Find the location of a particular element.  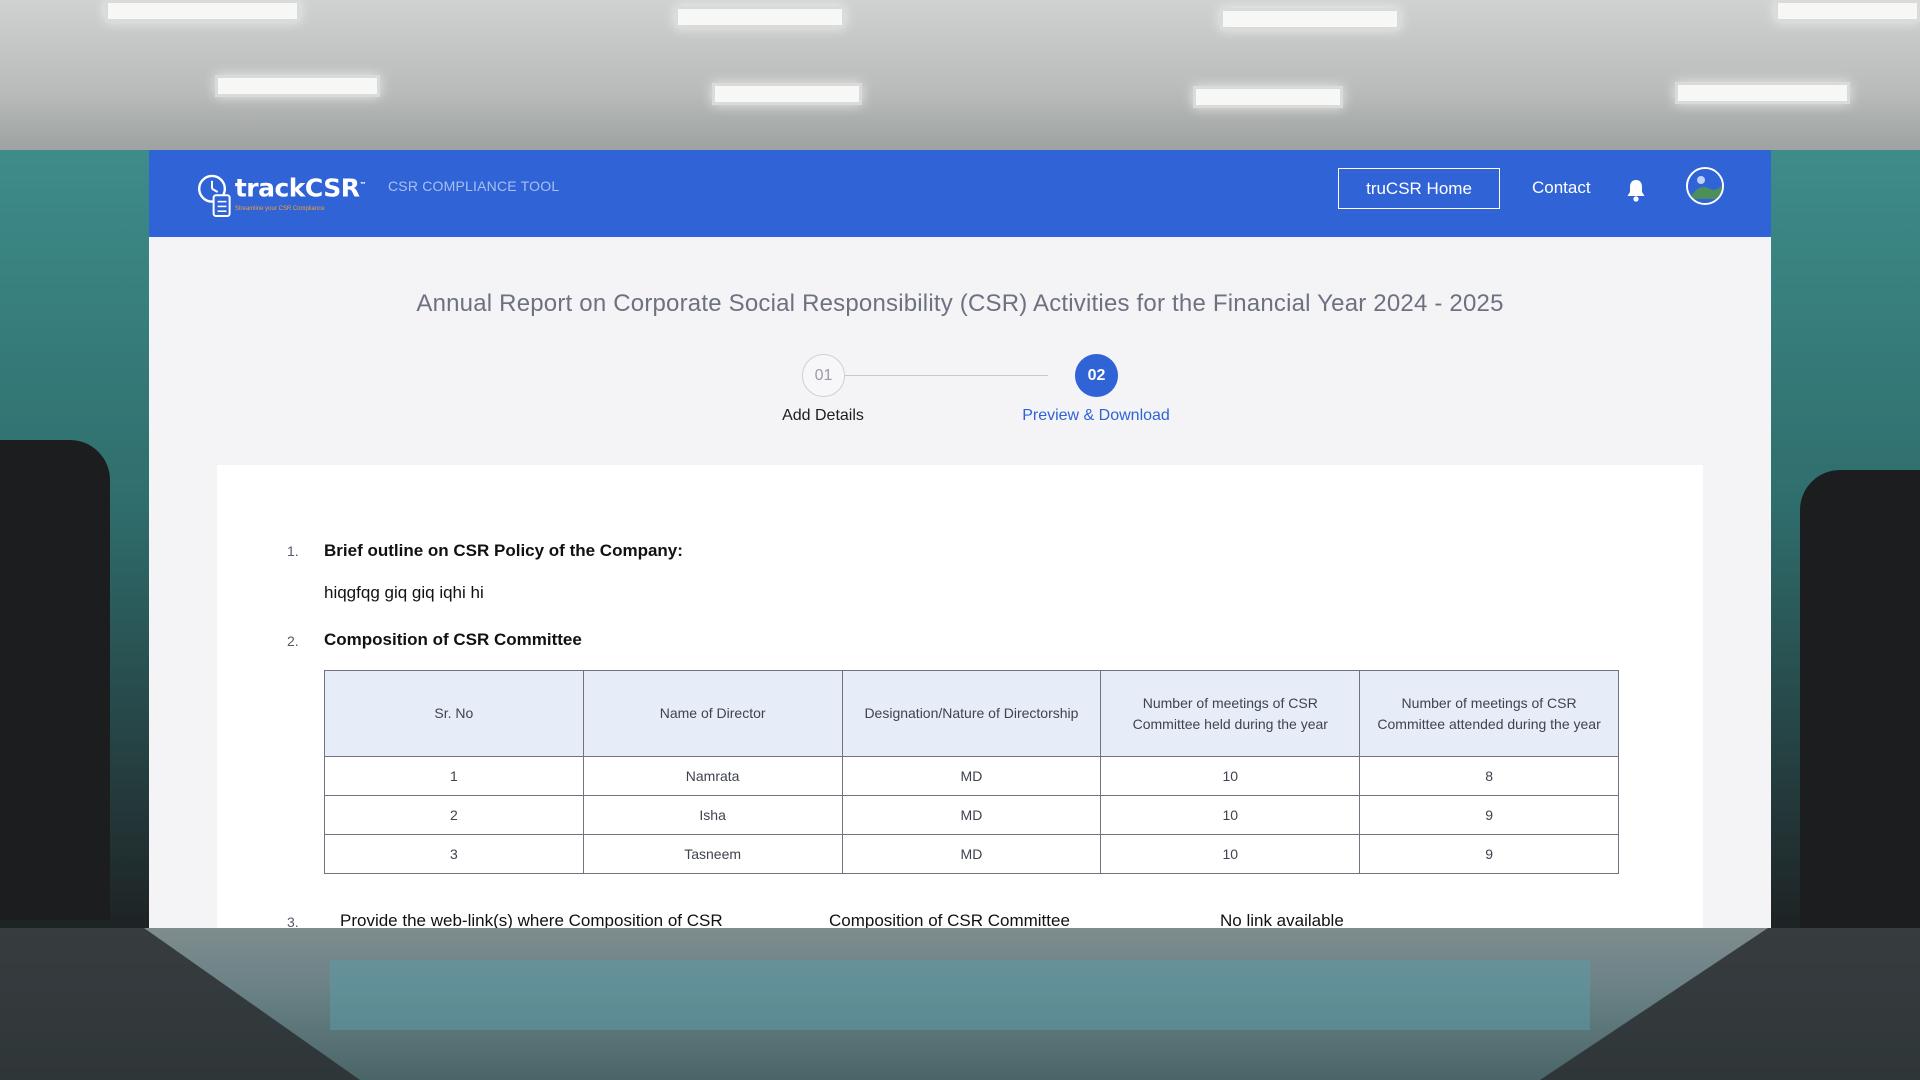

logo-mark-icon is located at coordinates (214, 196).